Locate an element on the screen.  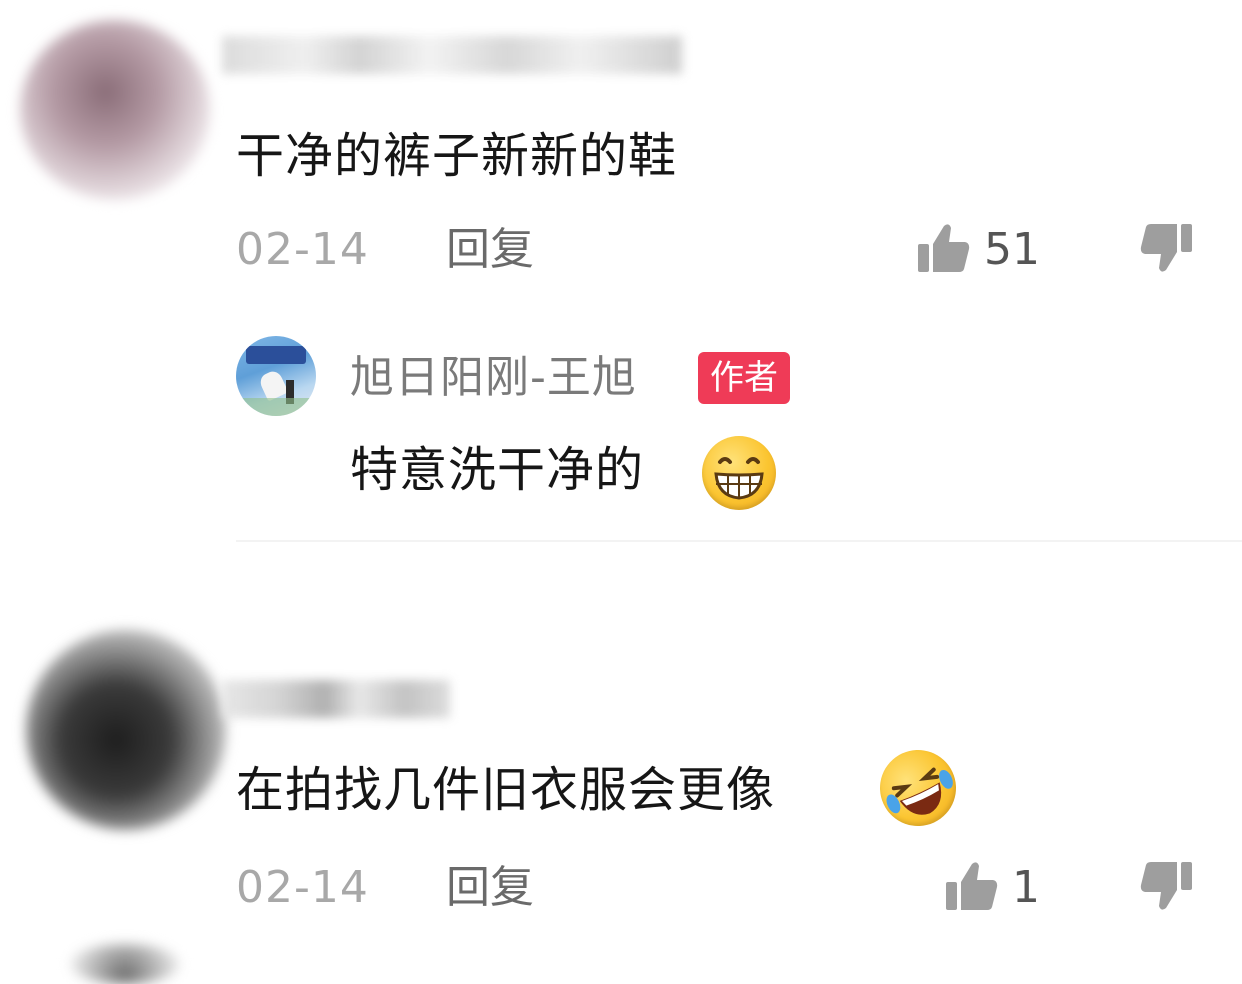
comment-text: 在拍找几件旧衣服会更像 is located at coordinates (506, 790).